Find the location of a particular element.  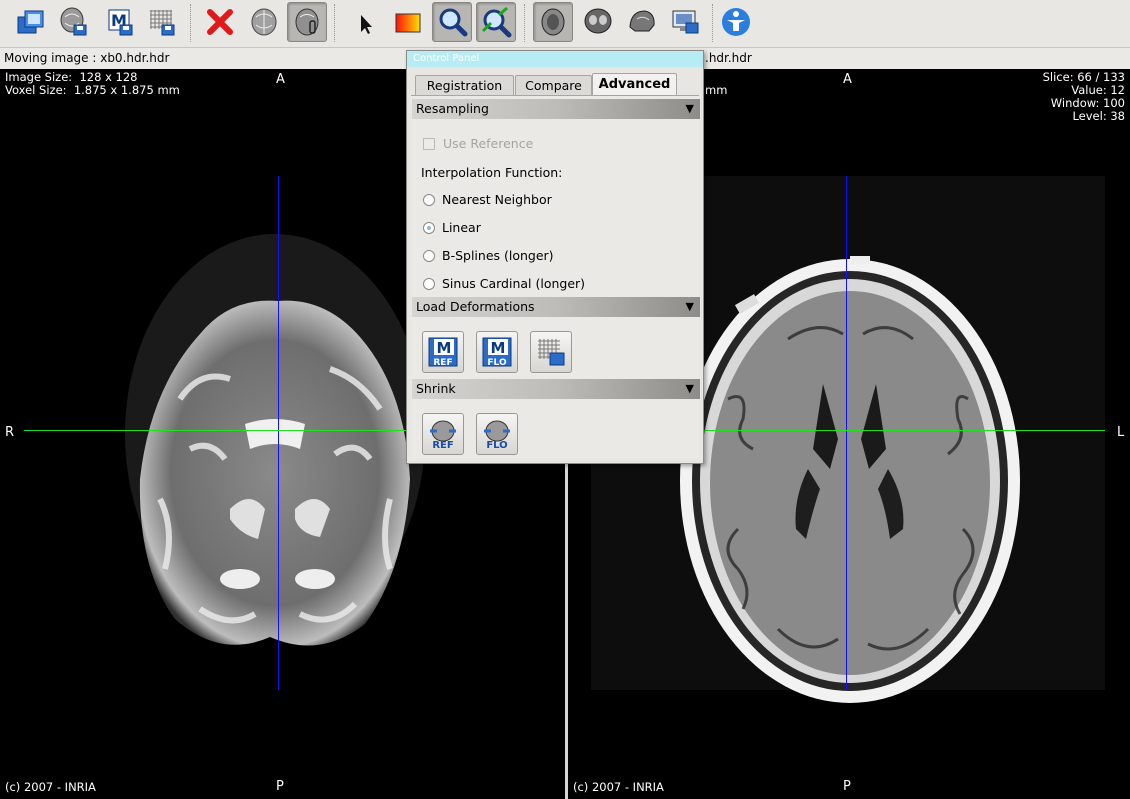

help-button is located at coordinates (736, 22).